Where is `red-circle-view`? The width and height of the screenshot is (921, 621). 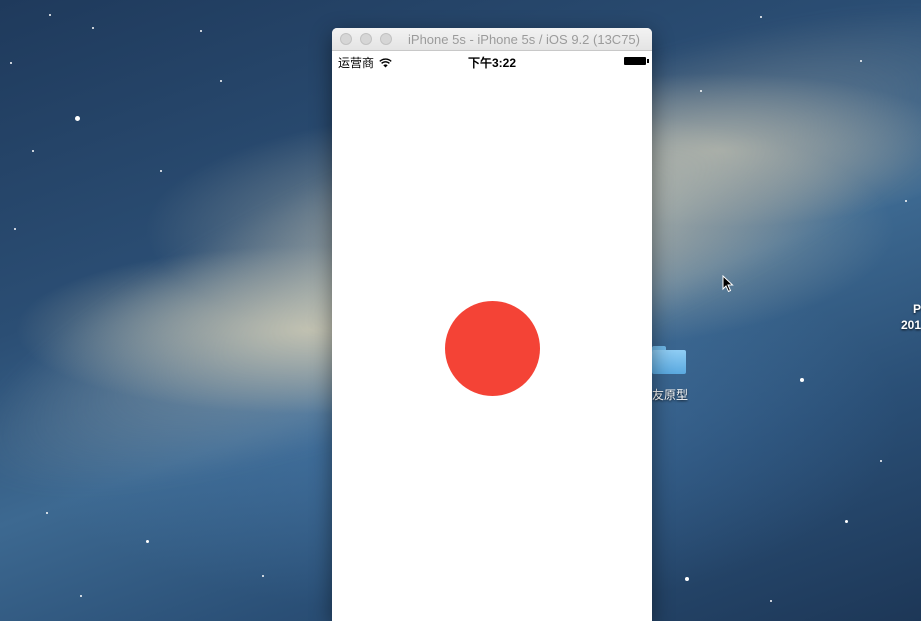 red-circle-view is located at coordinates (492, 348).